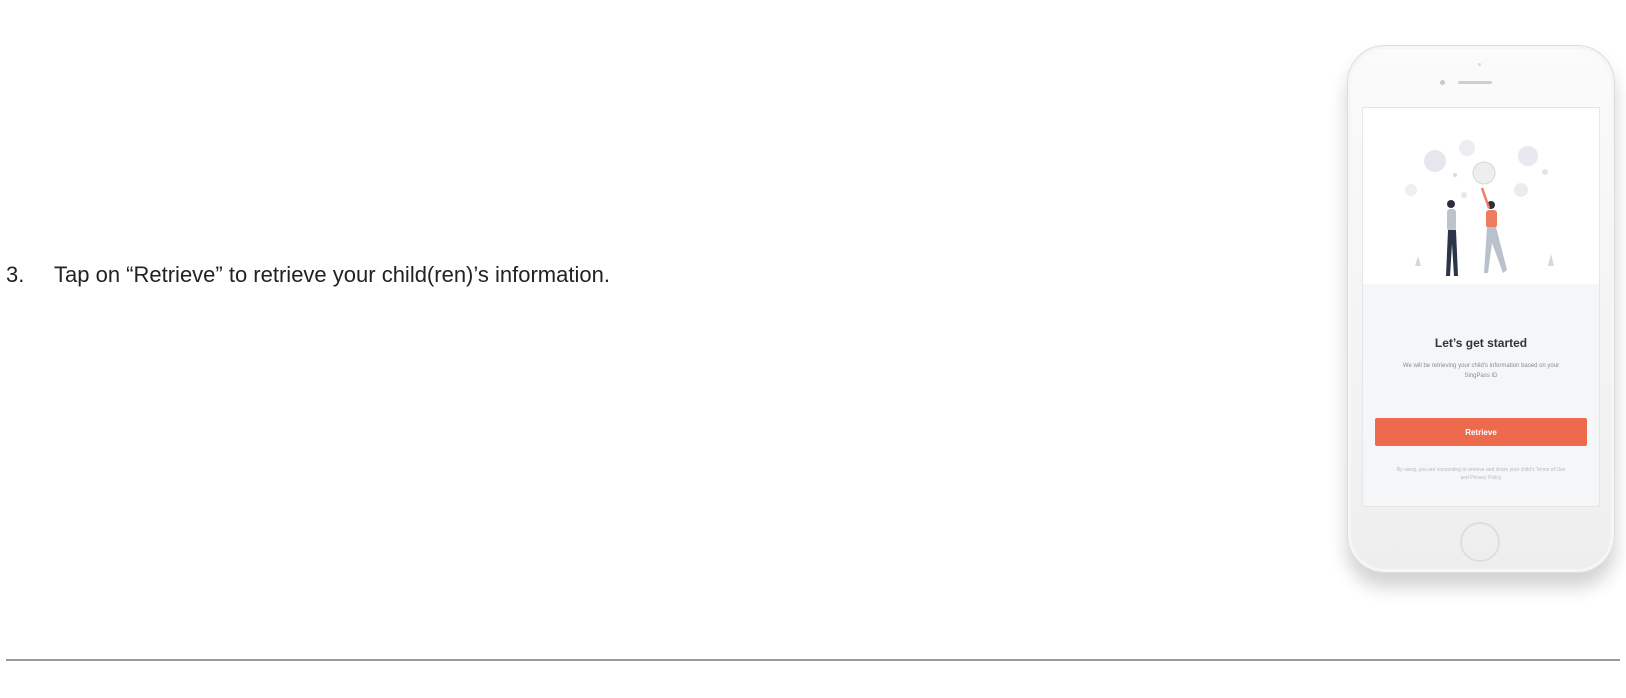 The height and width of the screenshot is (698, 1626). Describe the element at coordinates (1451, 204) in the screenshot. I see `man-head` at that location.